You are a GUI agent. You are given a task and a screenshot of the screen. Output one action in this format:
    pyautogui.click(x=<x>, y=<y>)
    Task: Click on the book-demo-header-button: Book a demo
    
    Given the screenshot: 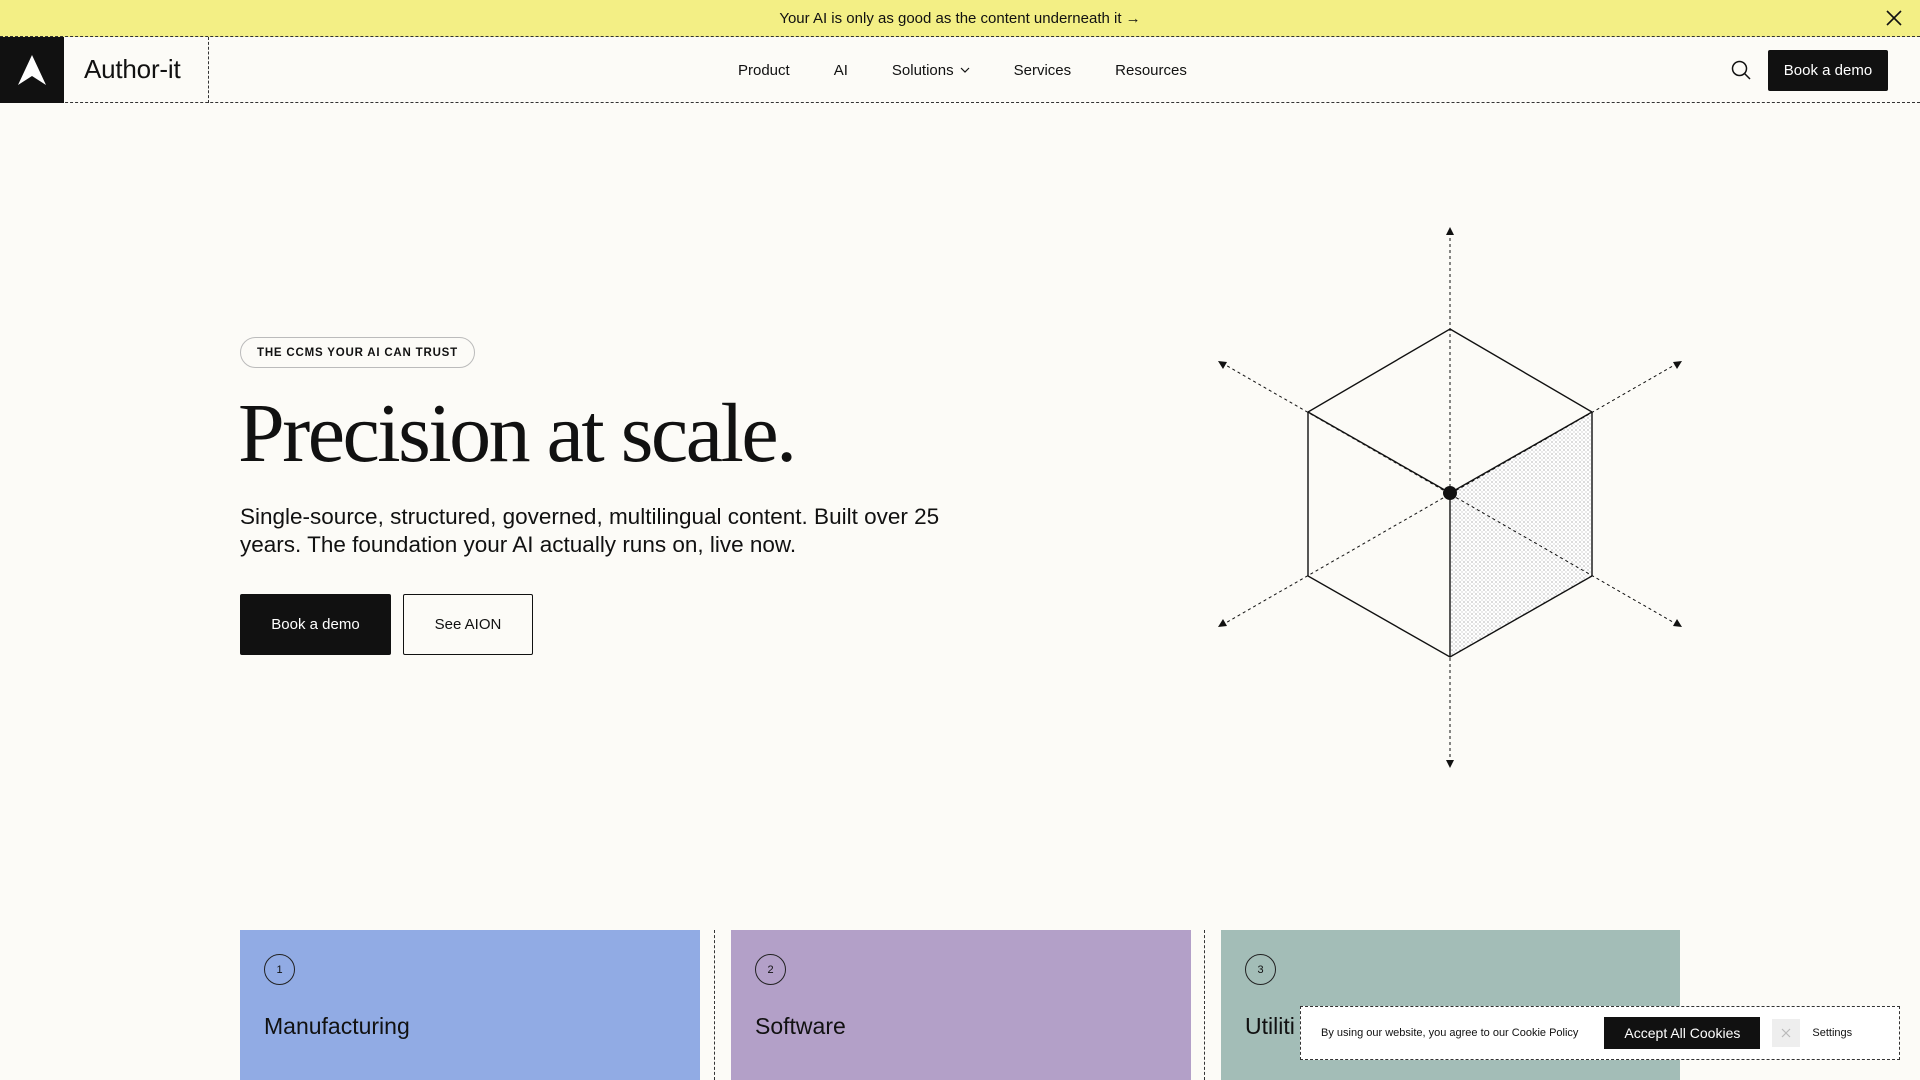 What is the action you would take?
    pyautogui.click(x=1828, y=70)
    